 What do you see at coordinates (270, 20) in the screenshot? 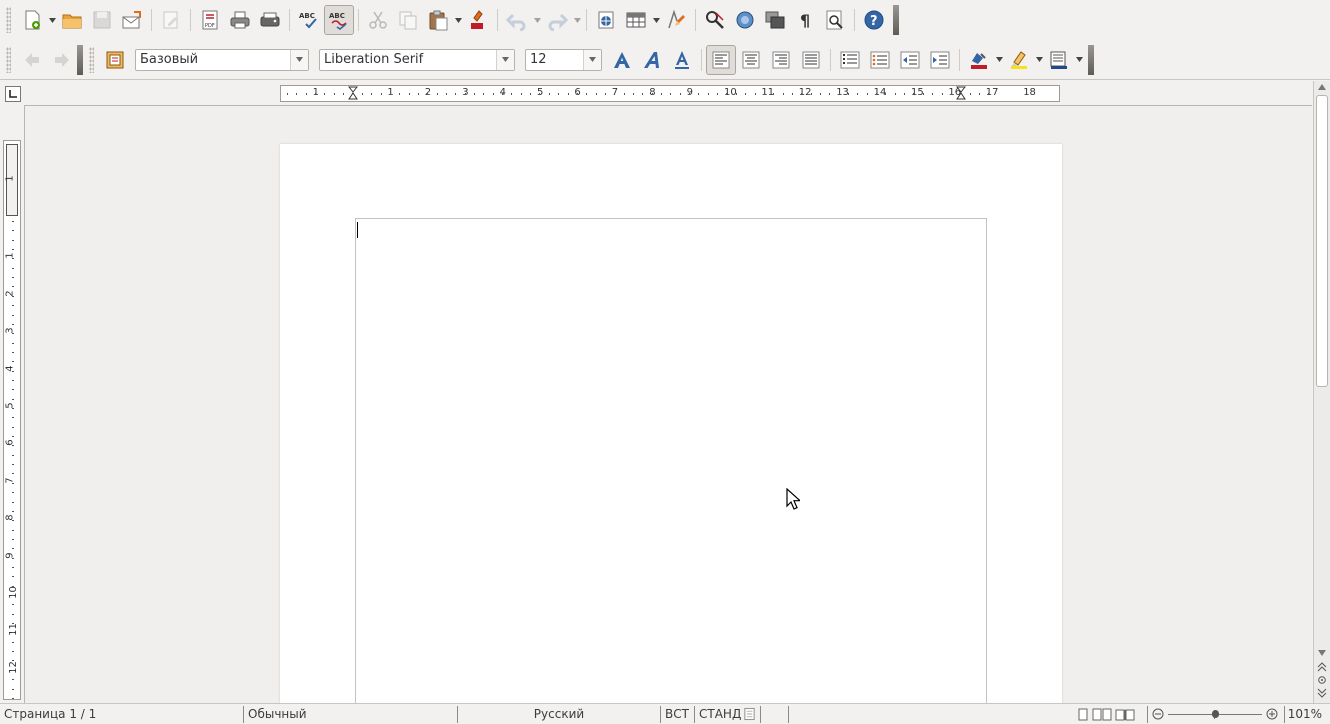
I see `print-direct-button` at bounding box center [270, 20].